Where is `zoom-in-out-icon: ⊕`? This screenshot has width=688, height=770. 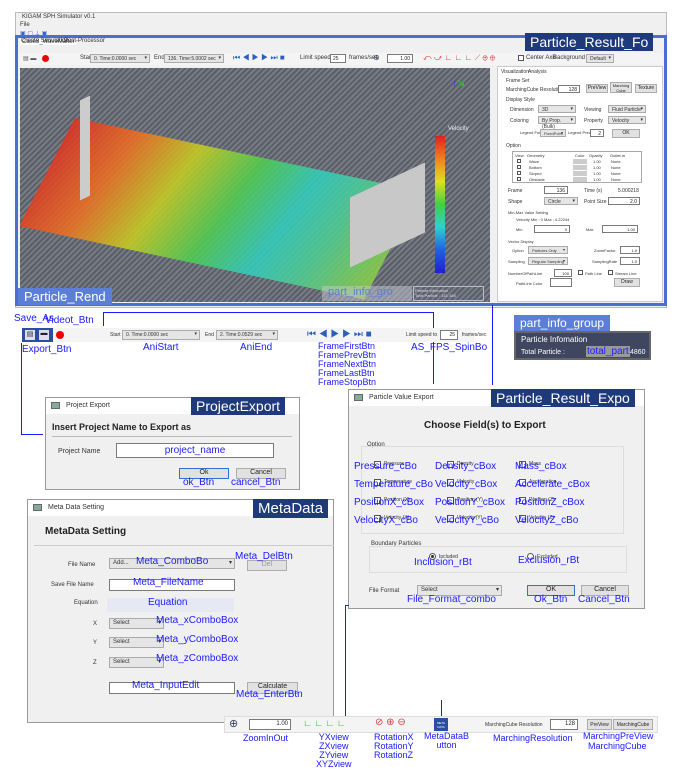
zoom-in-out-icon: ⊕ is located at coordinates (233, 723).